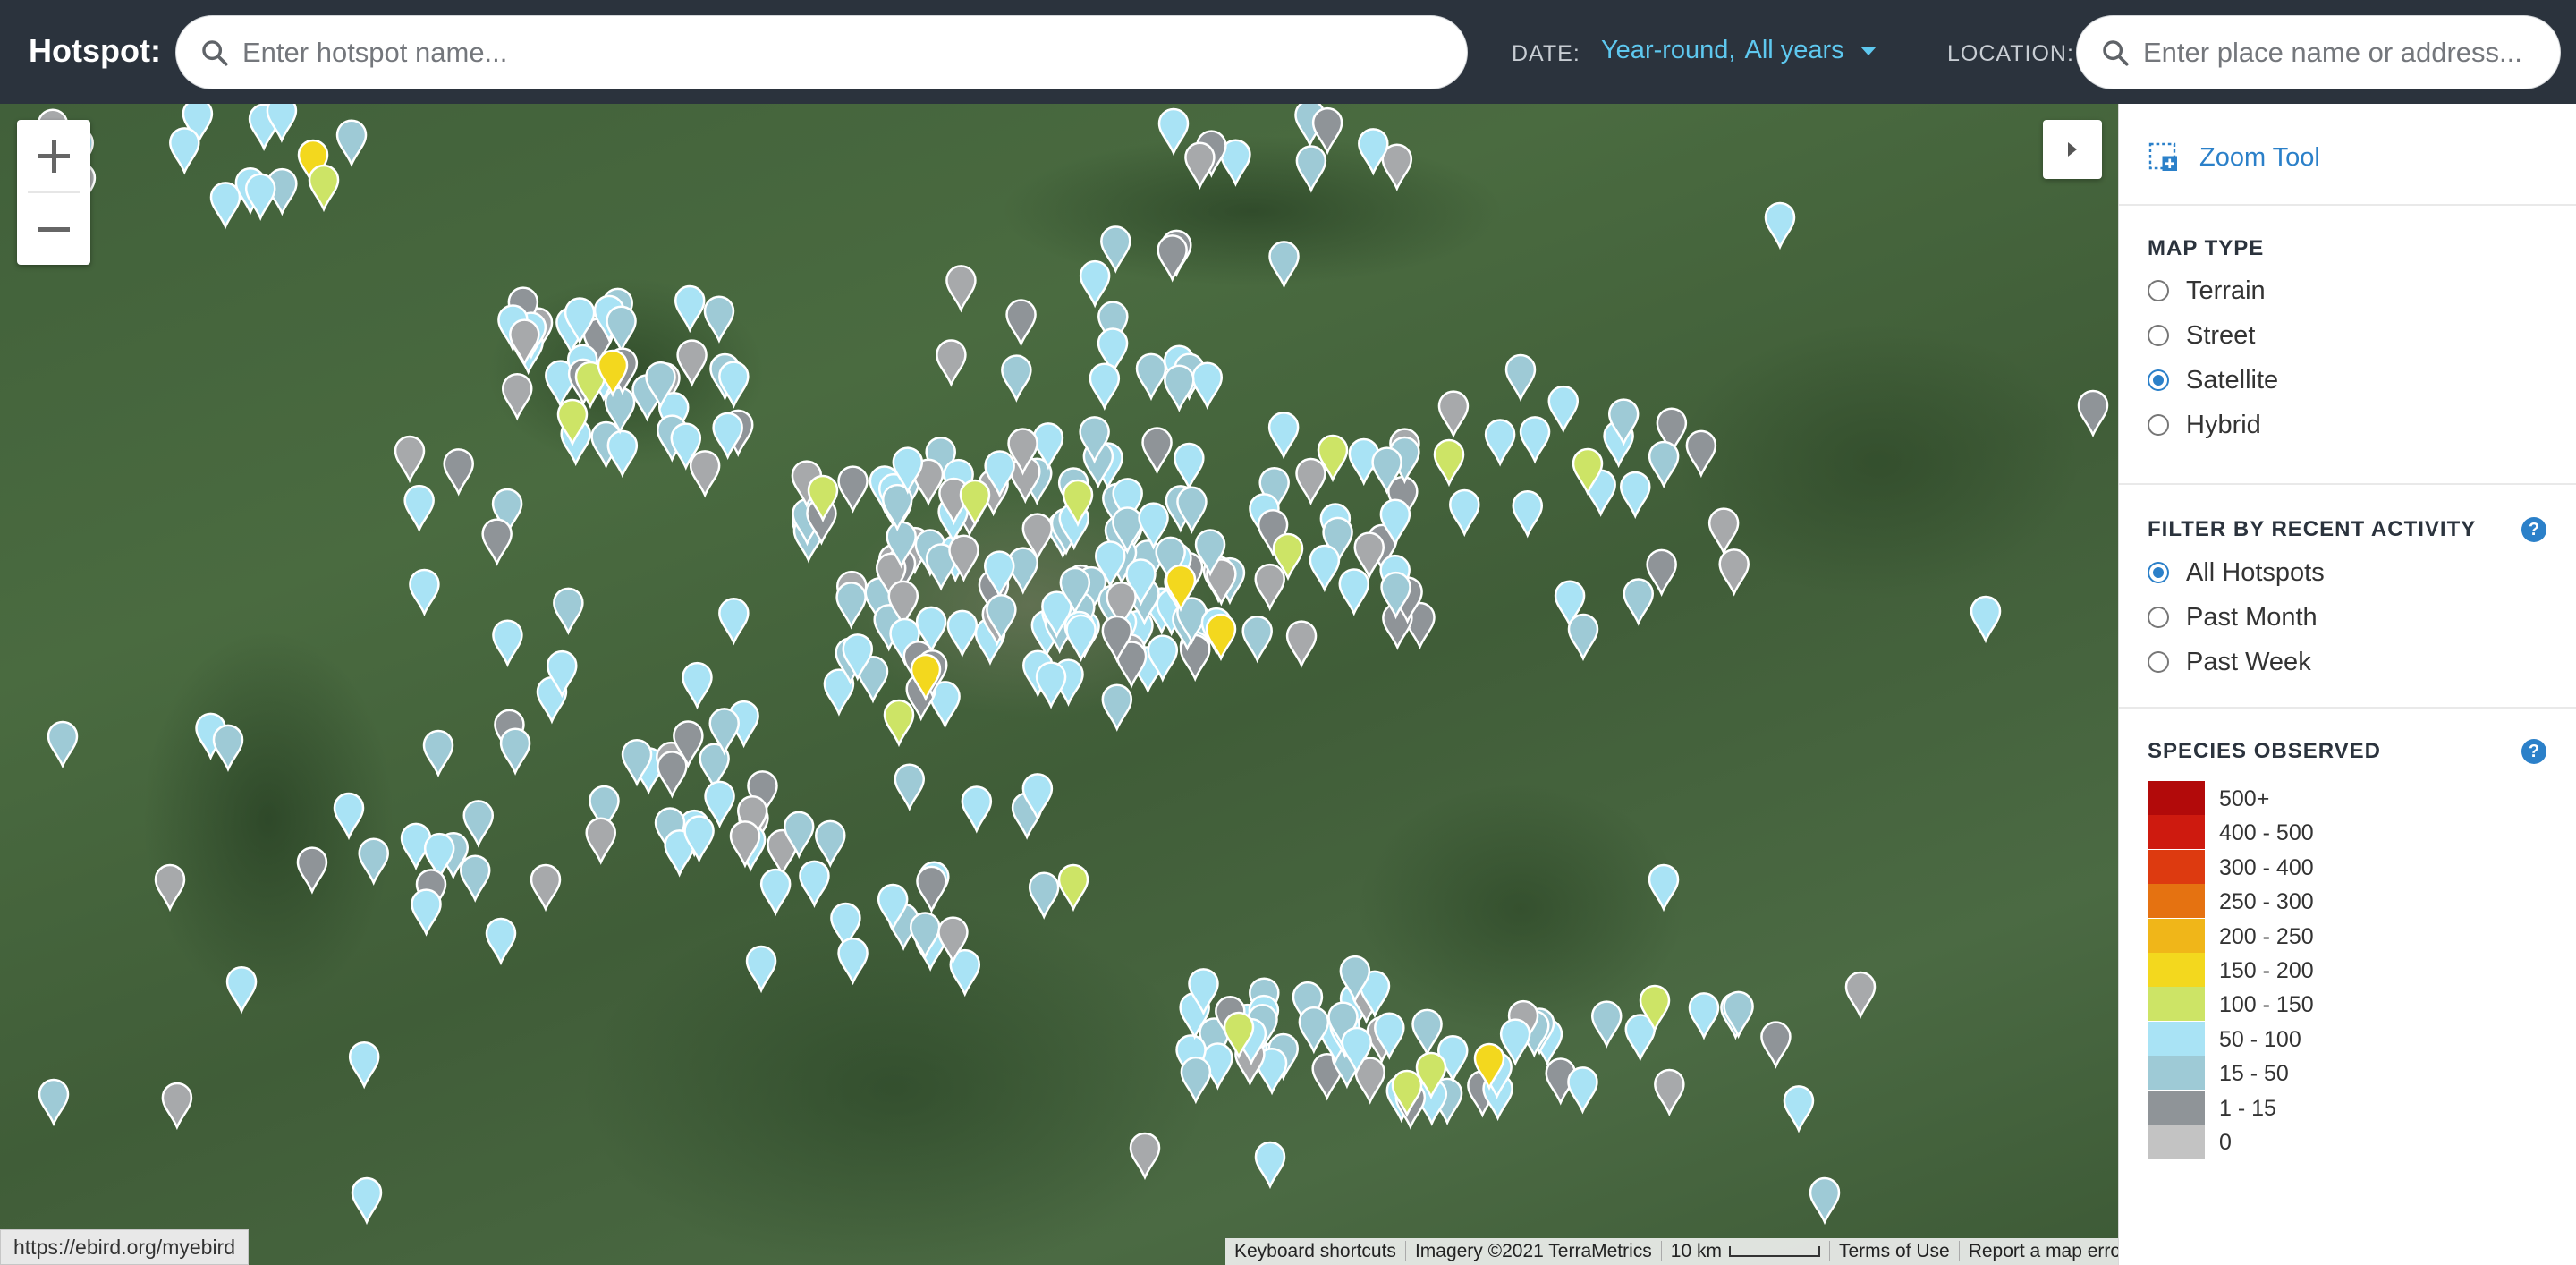  Describe the element at coordinates (2533, 751) in the screenshot. I see `help-icon: ?` at that location.